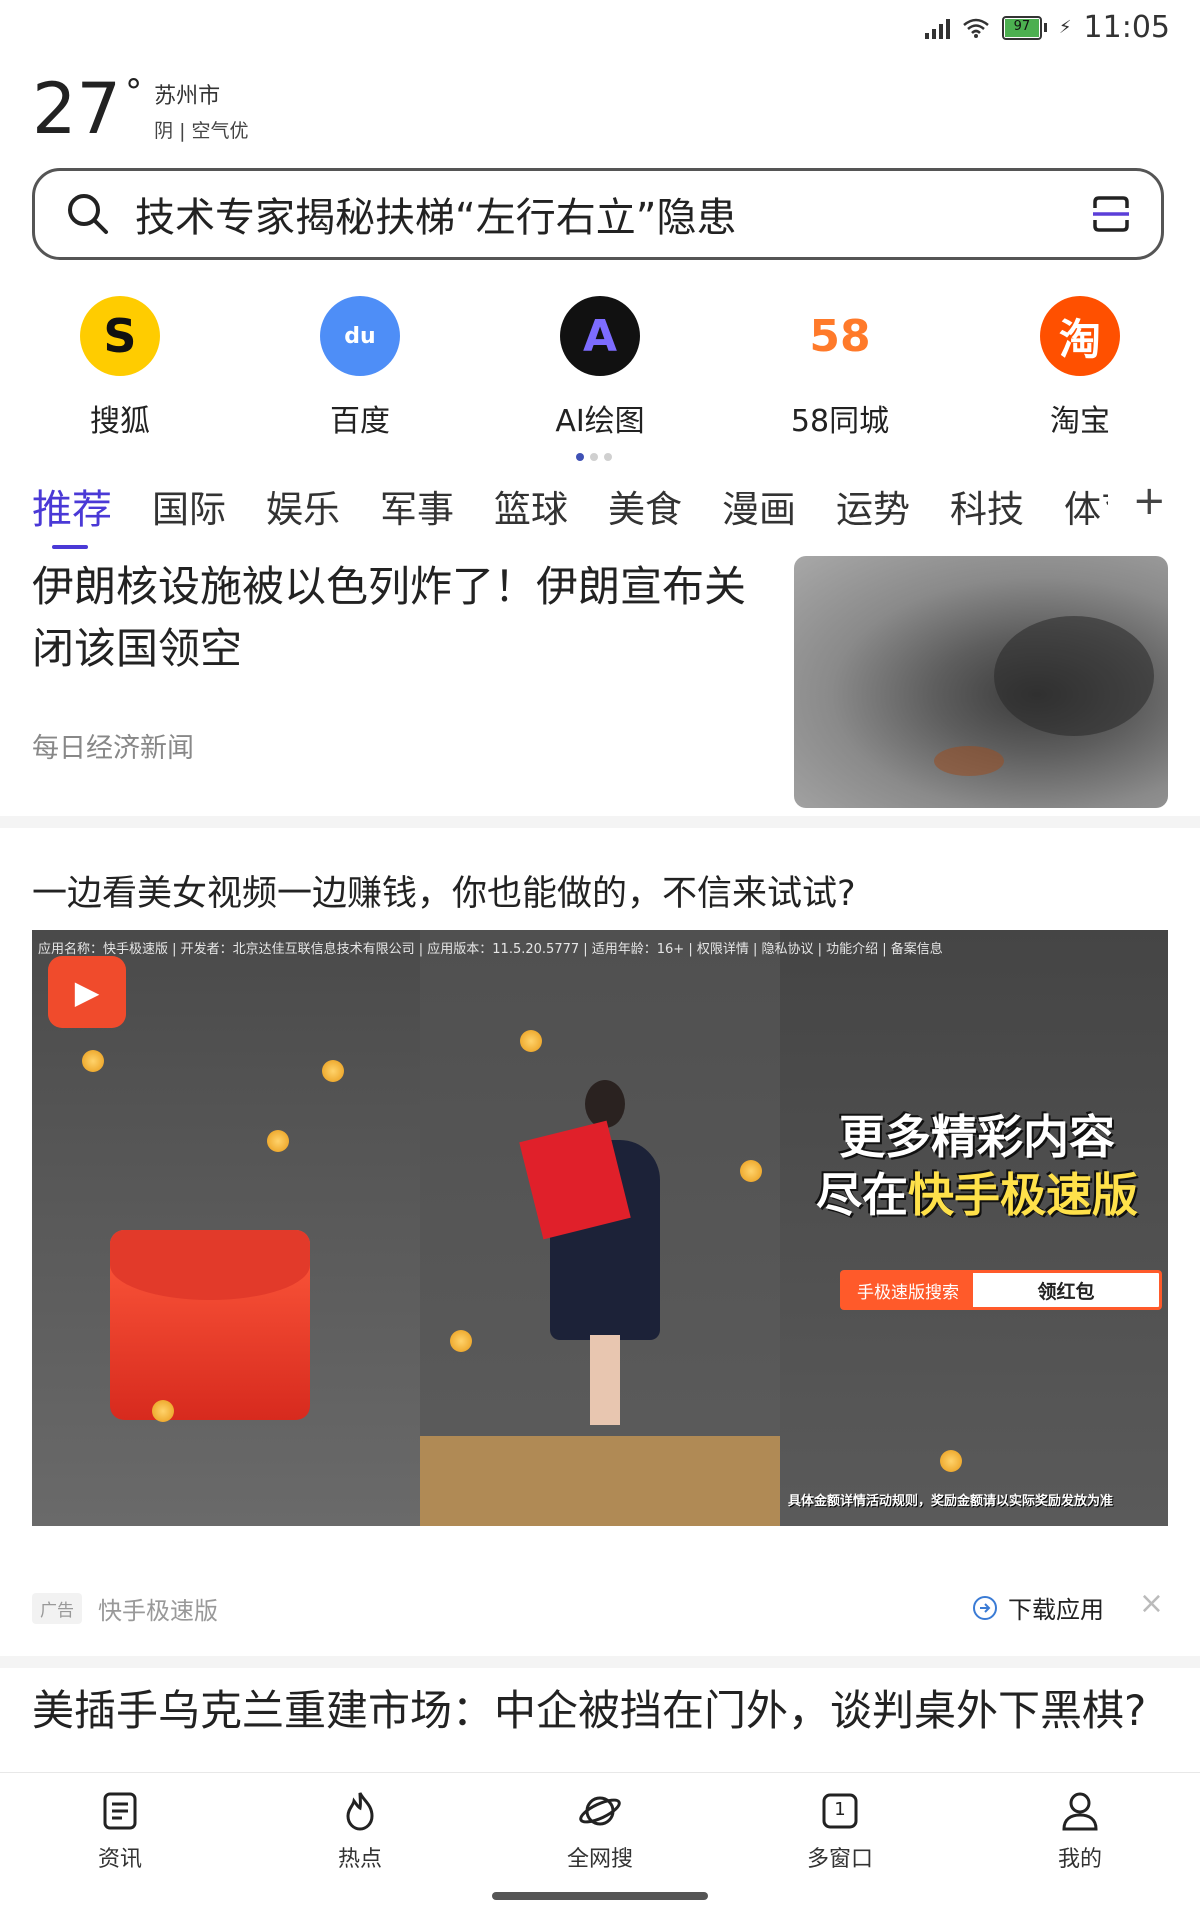  Describe the element at coordinates (57, 1608) in the screenshot. I see `ad-badge: 广告` at that location.